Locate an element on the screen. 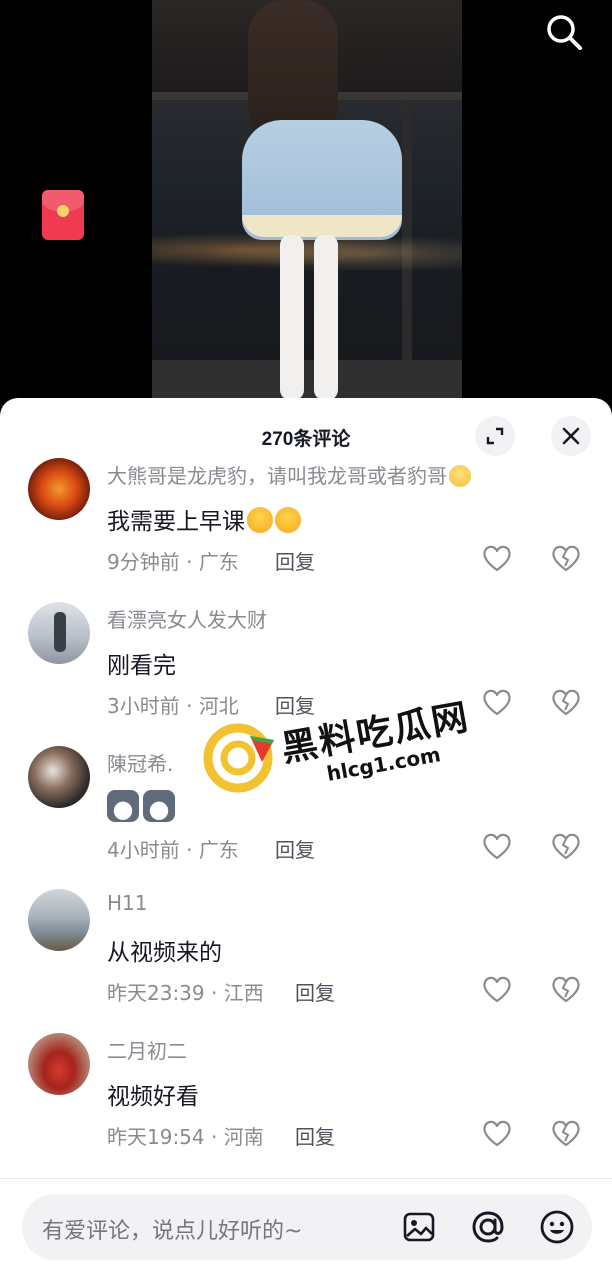 The width and height of the screenshot is (612, 1280). comment-meta: 3小时前 · 河北 is located at coordinates (173, 706).